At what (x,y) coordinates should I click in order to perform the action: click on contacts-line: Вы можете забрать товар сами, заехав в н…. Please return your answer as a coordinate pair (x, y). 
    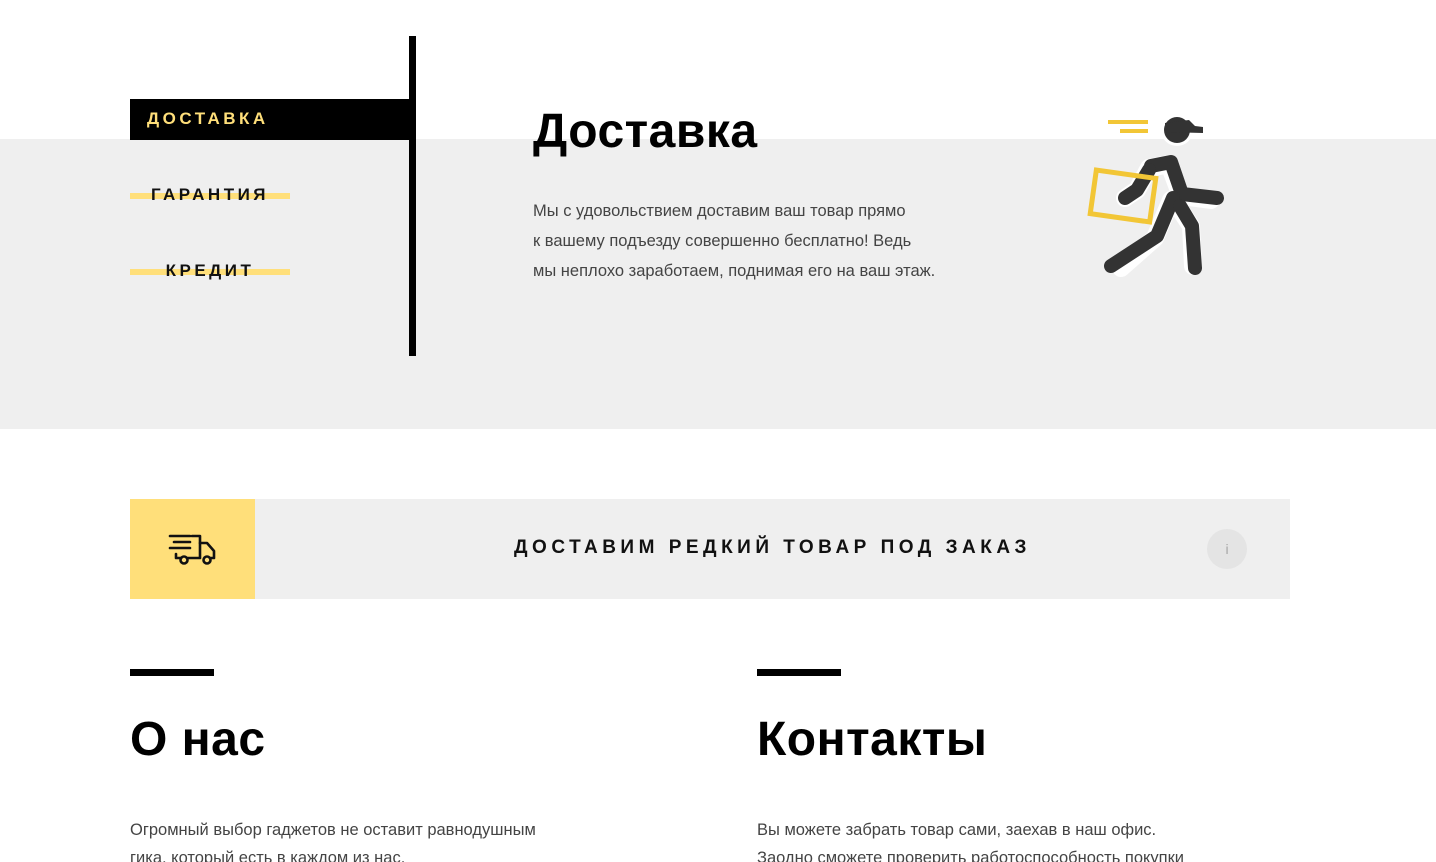
    Looking at the image, I should click on (957, 830).